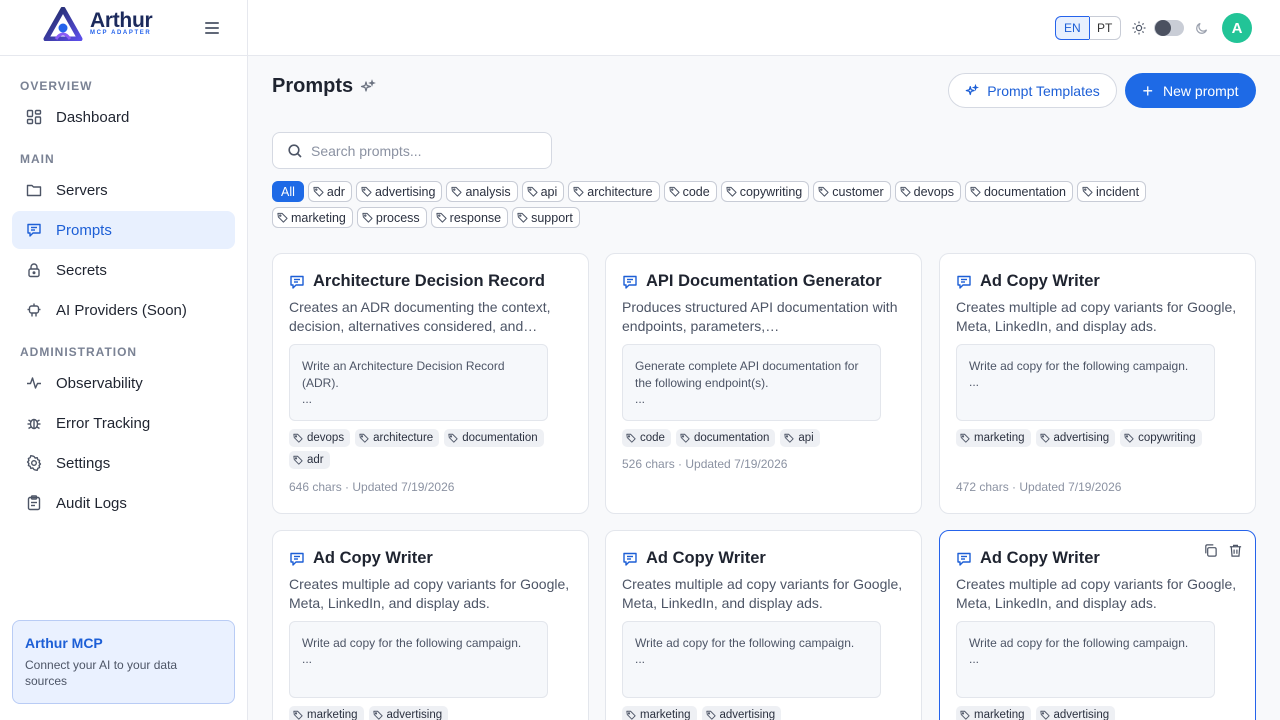  I want to click on filter-tag-adr: adr, so click(329, 191).